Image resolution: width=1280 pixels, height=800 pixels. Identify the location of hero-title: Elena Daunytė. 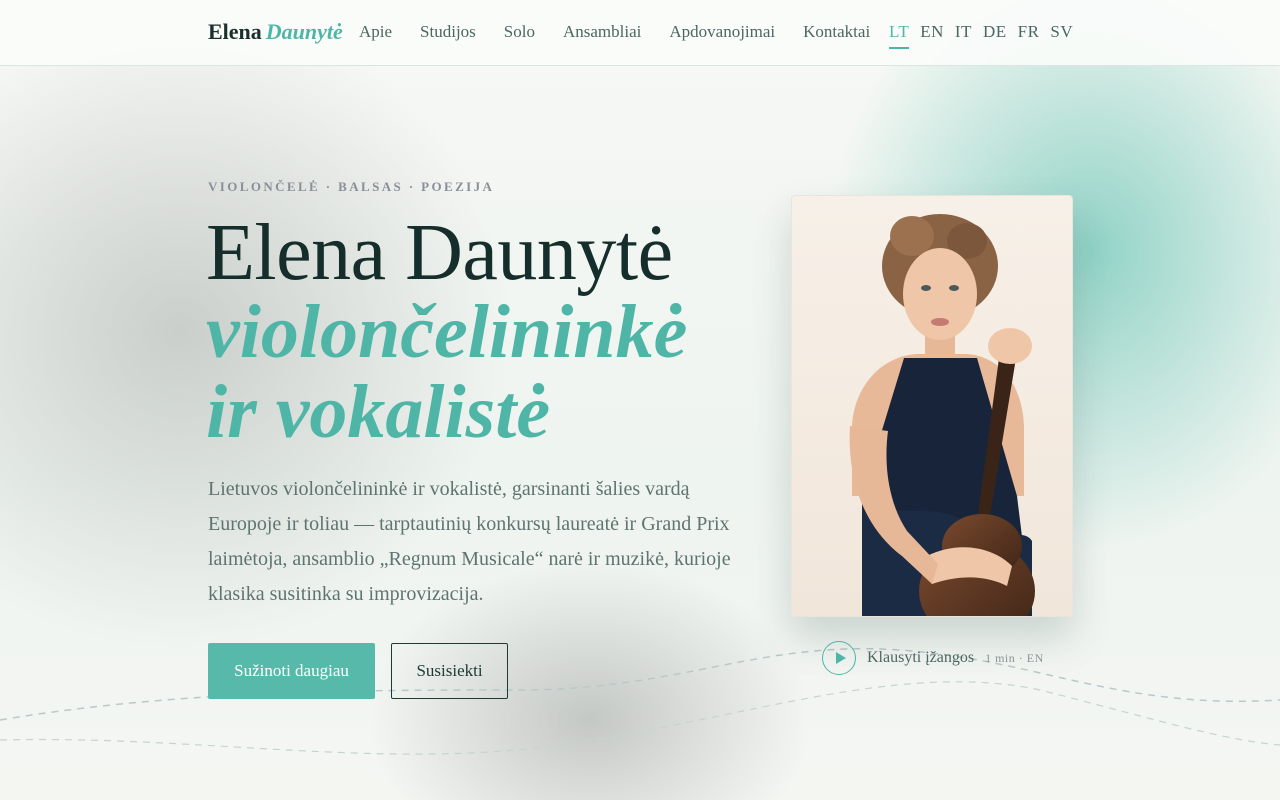
(439, 253).